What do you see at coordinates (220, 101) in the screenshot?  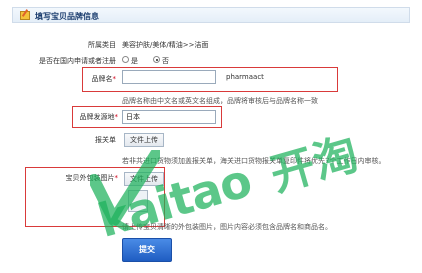 I see `brand-name-hint: 品牌名称由中文名或英文名组成，品牌将审核后与品牌名称一致` at bounding box center [220, 101].